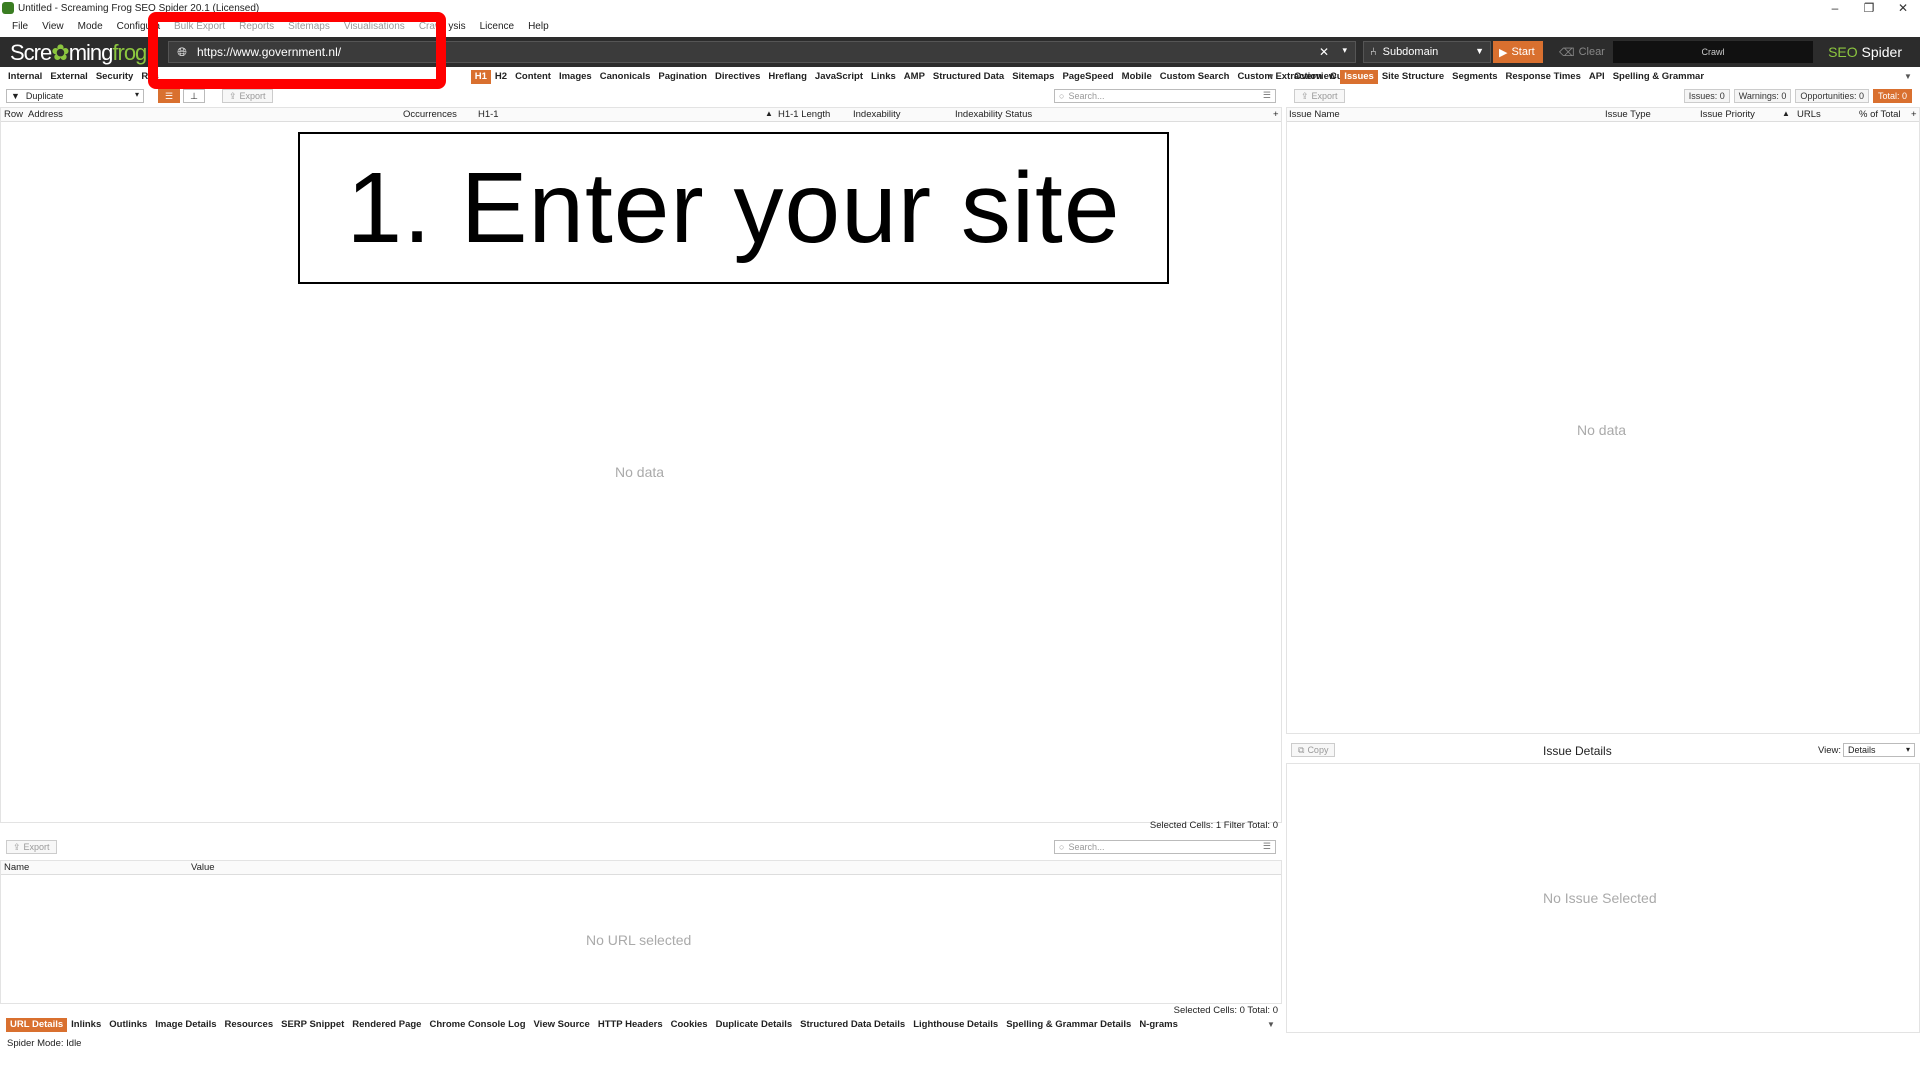 Image resolution: width=1920 pixels, height=1080 pixels. What do you see at coordinates (1880, 114) in the screenshot?
I see `col-percent-total: % of Total` at bounding box center [1880, 114].